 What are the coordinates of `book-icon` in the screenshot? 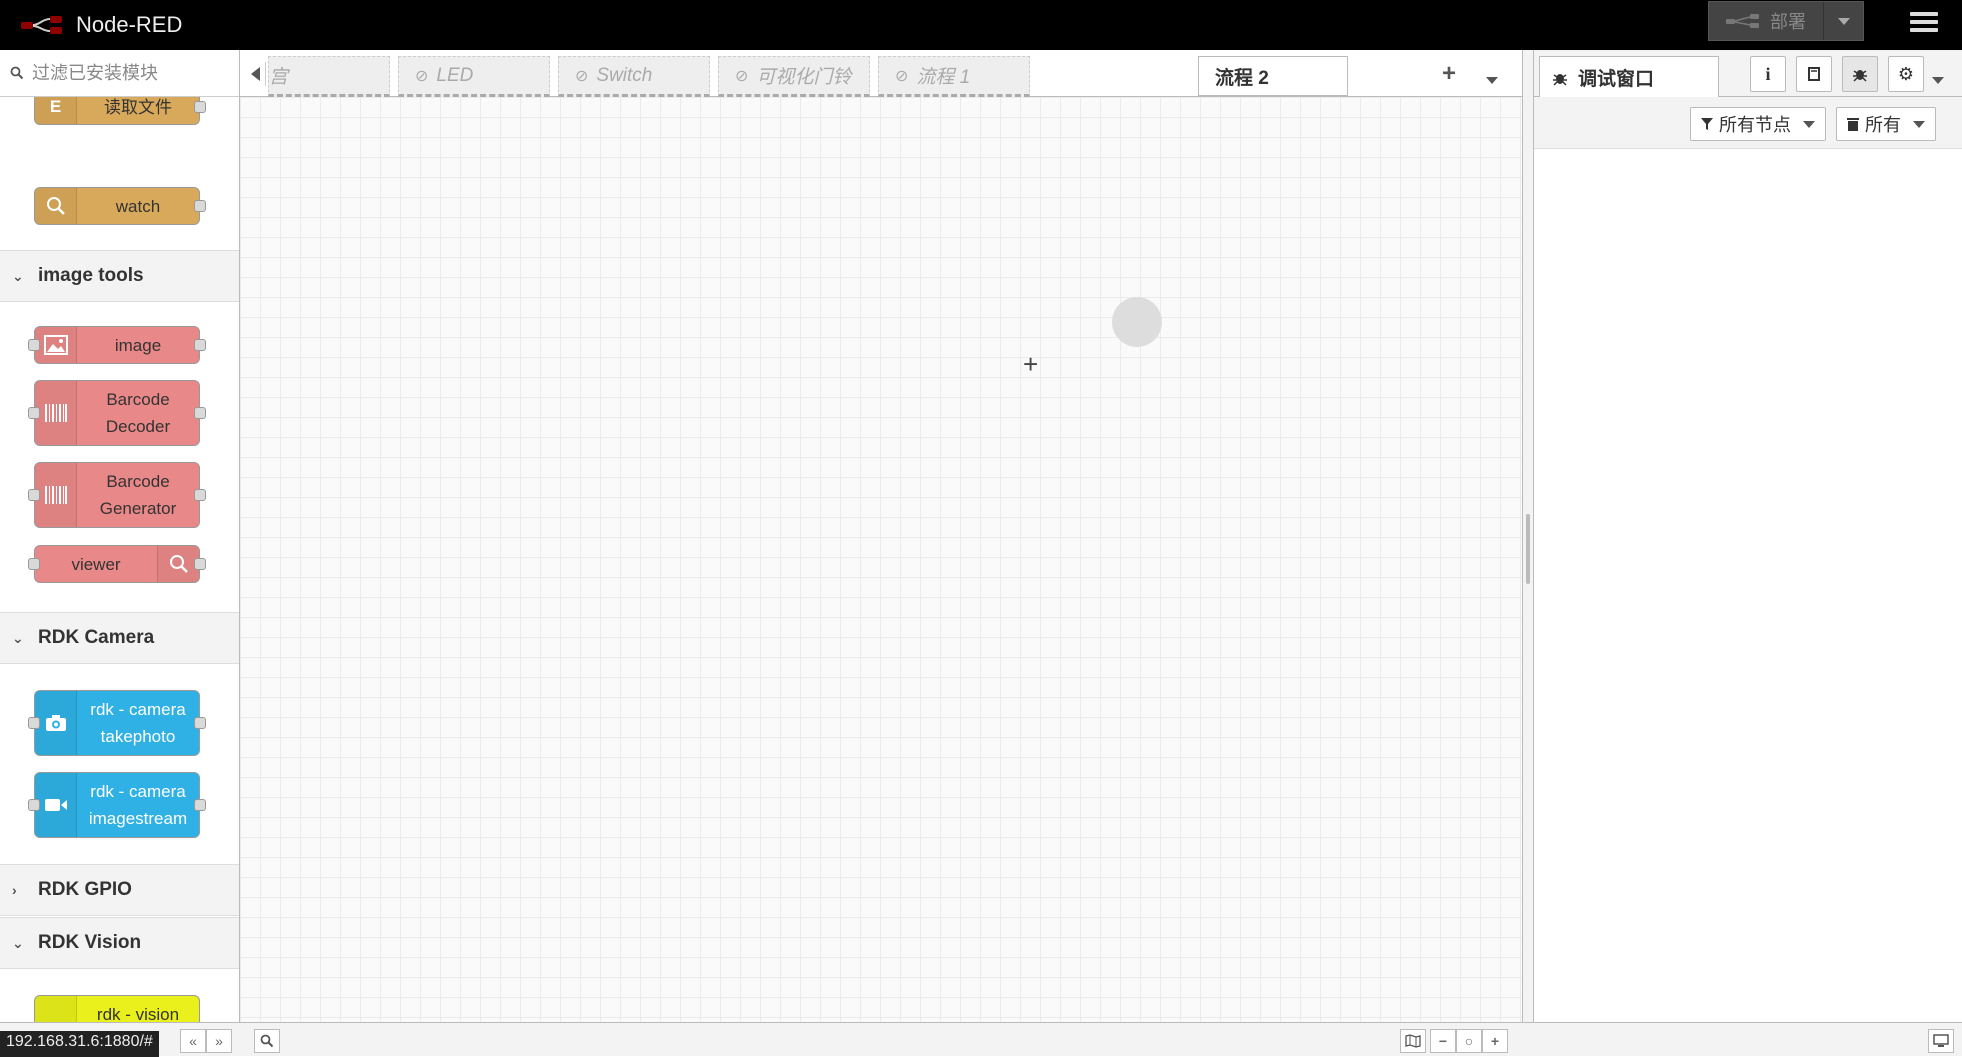 It's located at (1814, 74).